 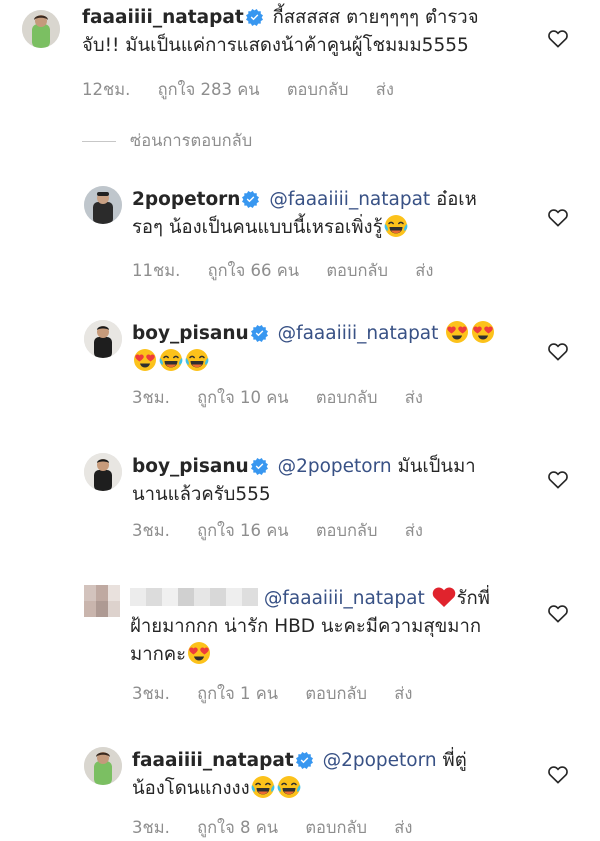 I want to click on hide-replies-label: ซ่อนการตอบกลับ, so click(x=191, y=141).